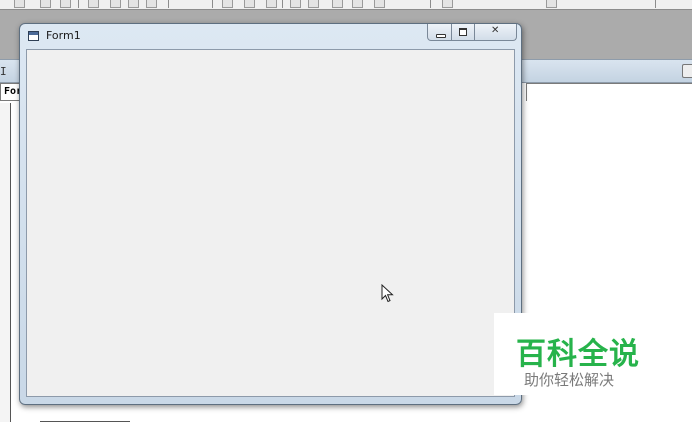 The height and width of the screenshot is (422, 692). What do you see at coordinates (439, 32) in the screenshot?
I see `minimize-button` at bounding box center [439, 32].